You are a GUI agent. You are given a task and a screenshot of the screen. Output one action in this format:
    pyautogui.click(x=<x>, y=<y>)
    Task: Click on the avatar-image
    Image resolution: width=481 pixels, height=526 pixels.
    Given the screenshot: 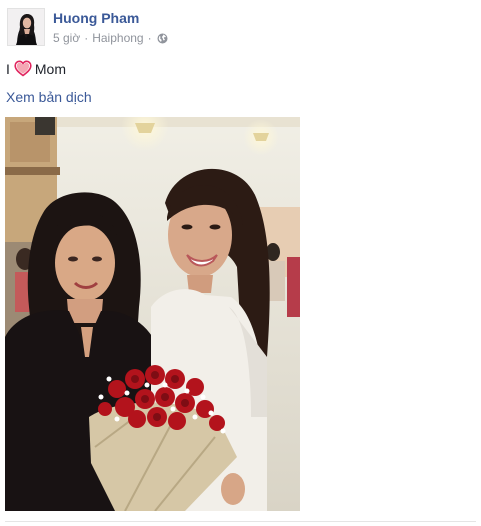 What is the action you would take?
    pyautogui.click(x=26, y=27)
    